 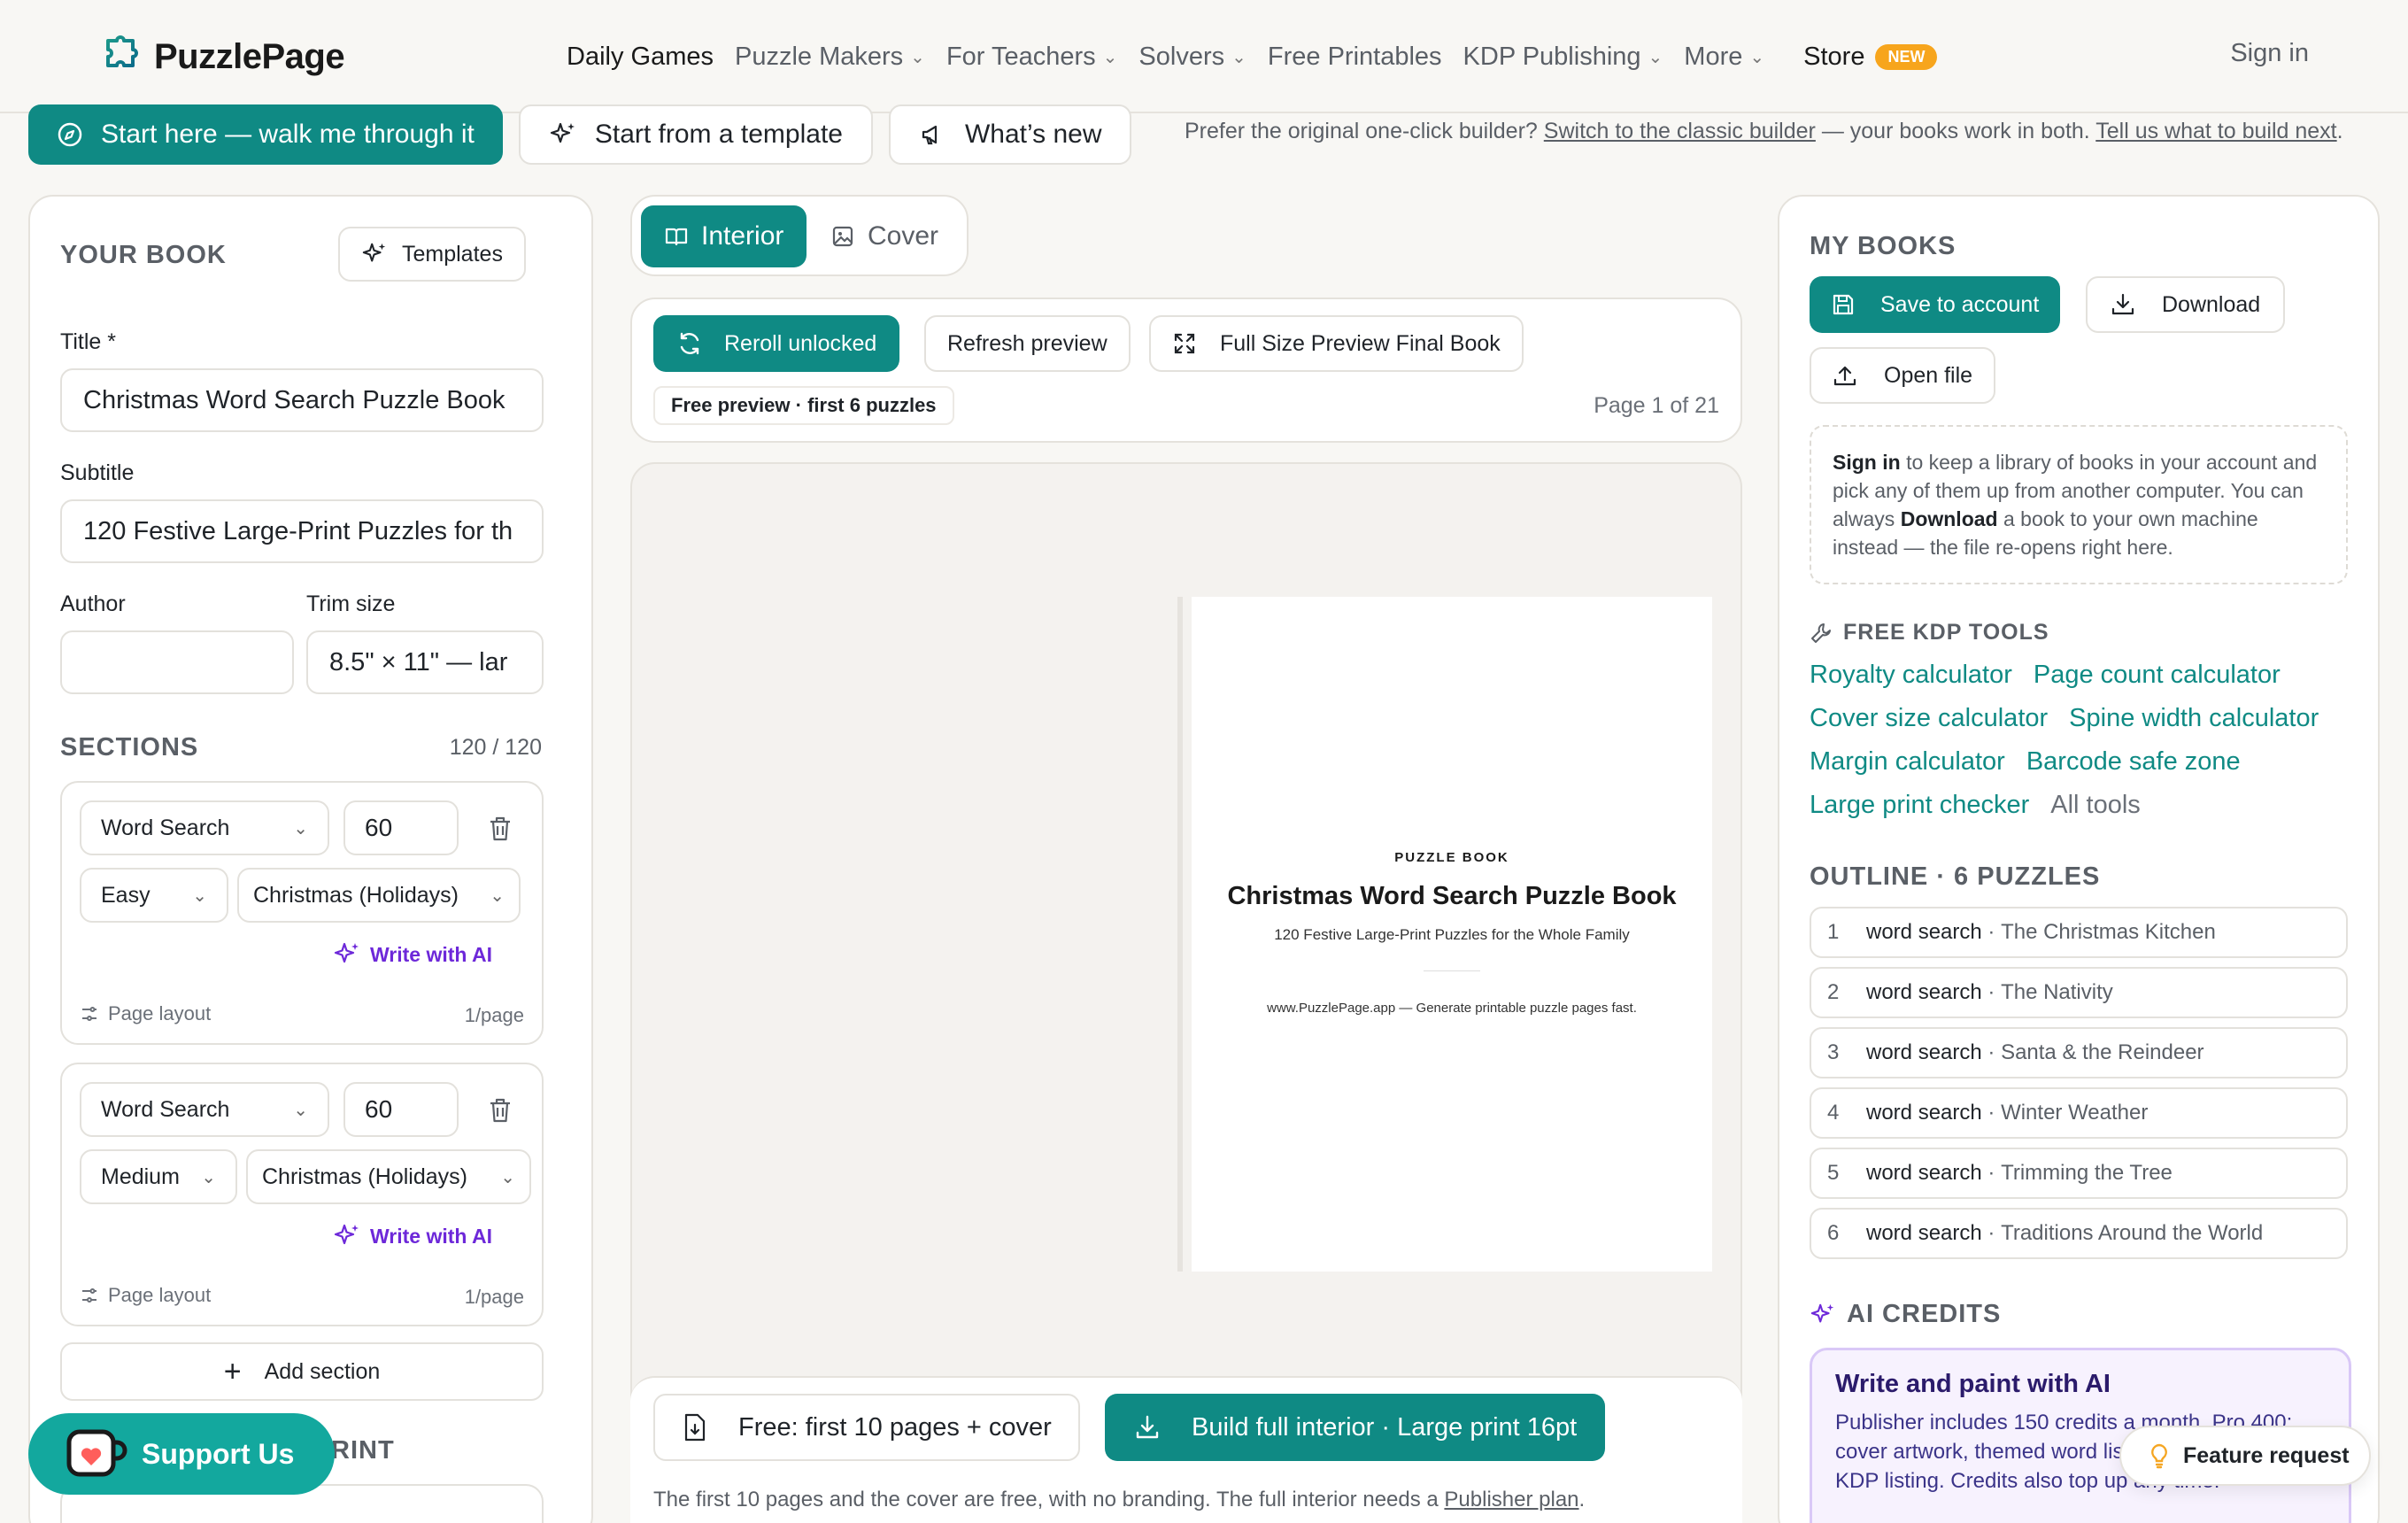 I want to click on download-icon, so click(x=1148, y=1427).